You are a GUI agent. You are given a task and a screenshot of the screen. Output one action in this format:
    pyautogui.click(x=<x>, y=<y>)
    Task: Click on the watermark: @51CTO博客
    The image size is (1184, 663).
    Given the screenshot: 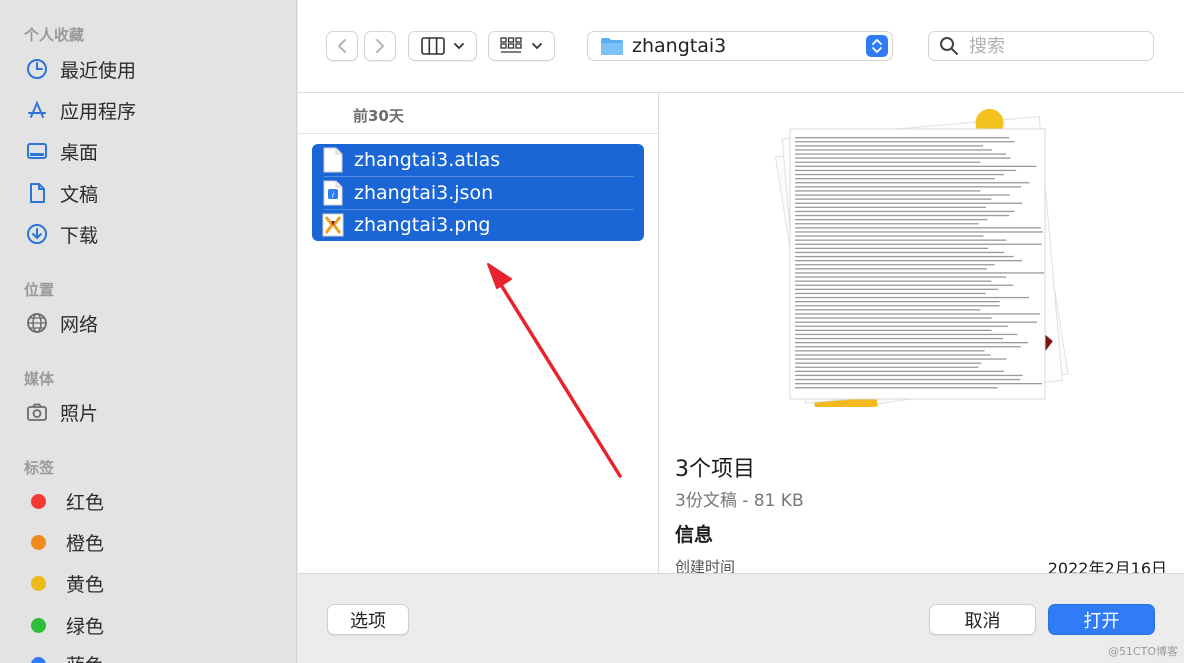 What is the action you would take?
    pyautogui.click(x=1142, y=651)
    